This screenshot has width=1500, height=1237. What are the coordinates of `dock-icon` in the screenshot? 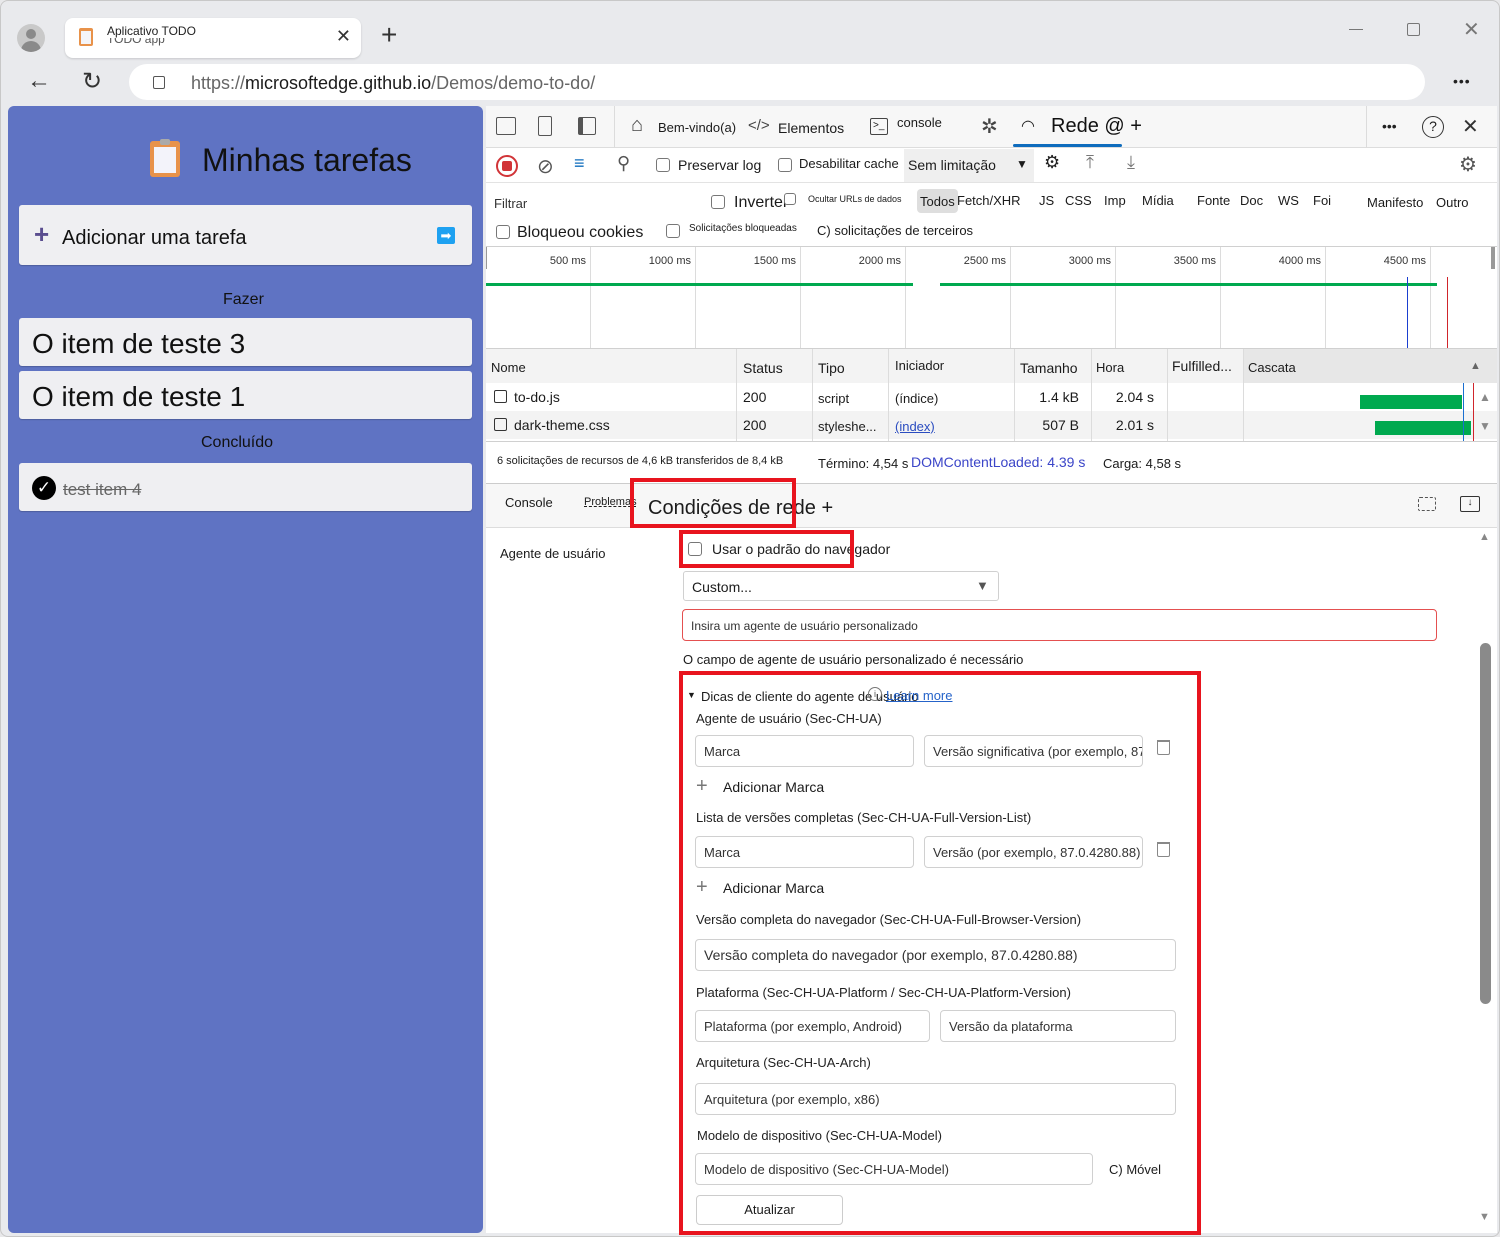 It's located at (587, 126).